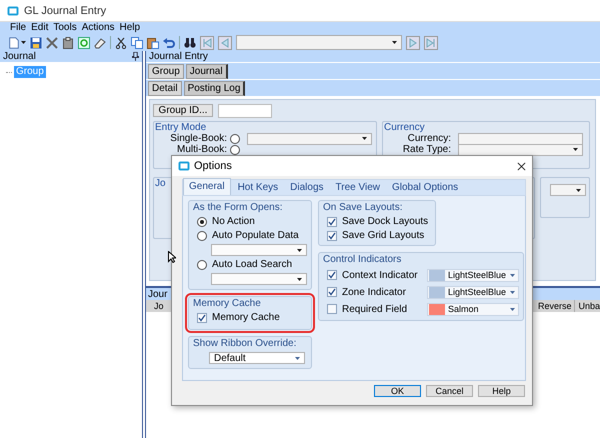 This screenshot has height=438, width=600. I want to click on tab: Global Options, so click(425, 187).